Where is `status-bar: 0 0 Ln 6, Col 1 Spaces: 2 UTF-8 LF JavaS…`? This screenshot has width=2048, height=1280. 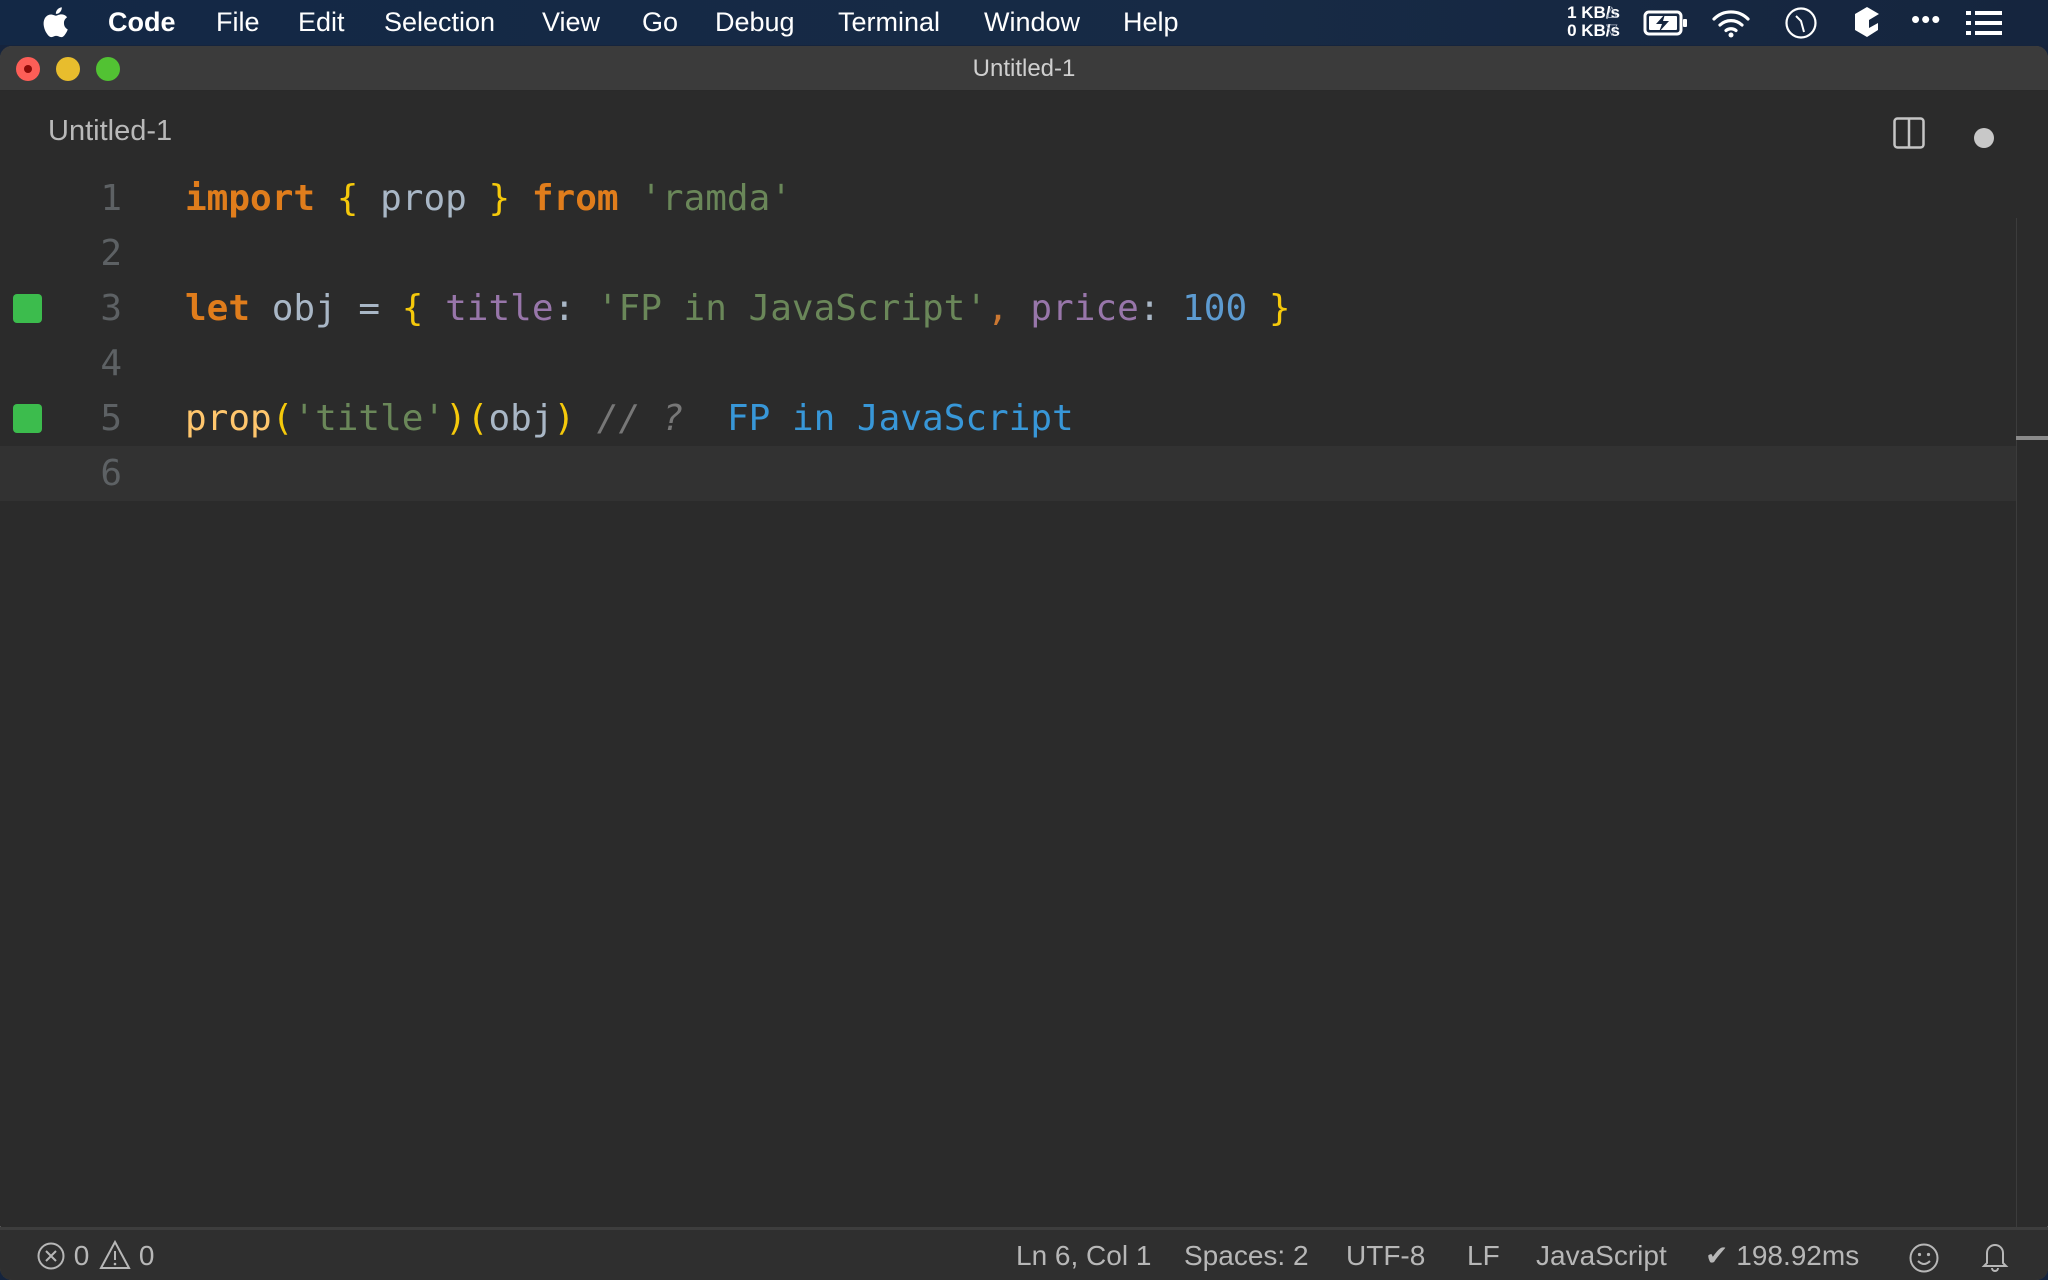
status-bar: 0 0 Ln 6, Col 1 Spaces: 2 UTF-8 LF JavaS… is located at coordinates (1024, 1253).